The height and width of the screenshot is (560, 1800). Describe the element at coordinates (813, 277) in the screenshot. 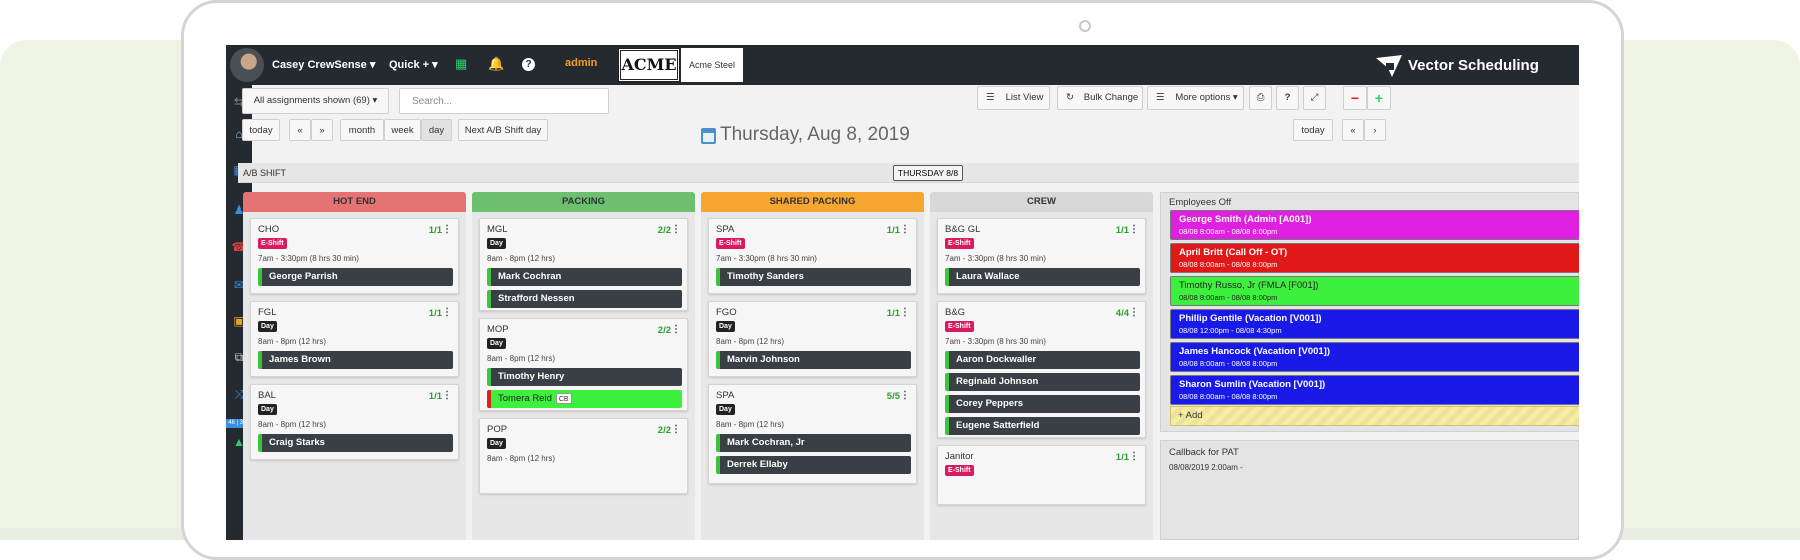

I see `employee-chip: Timothy Sanders` at that location.